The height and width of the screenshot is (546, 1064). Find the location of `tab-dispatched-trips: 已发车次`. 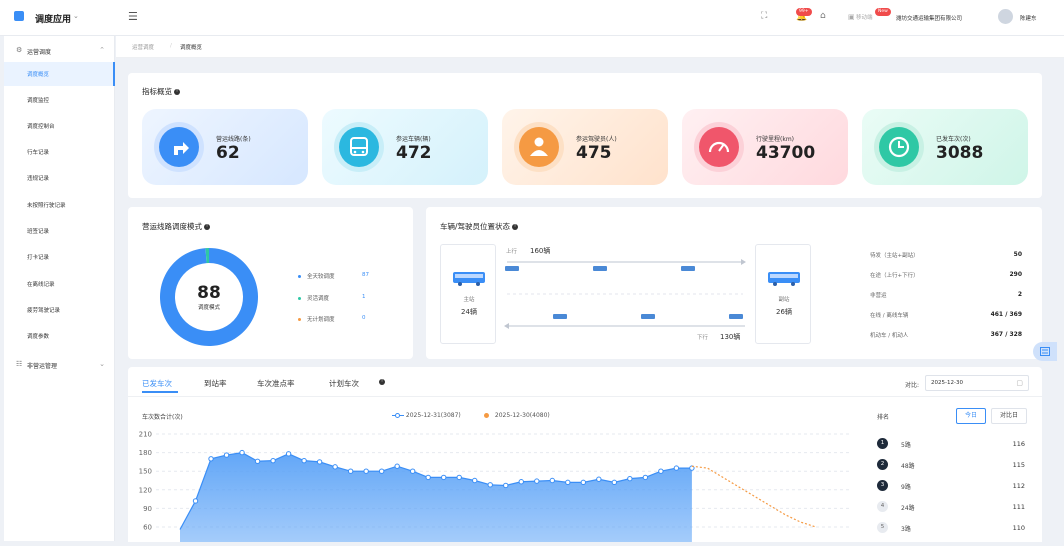

tab-dispatched-trips: 已发车次 is located at coordinates (157, 383).